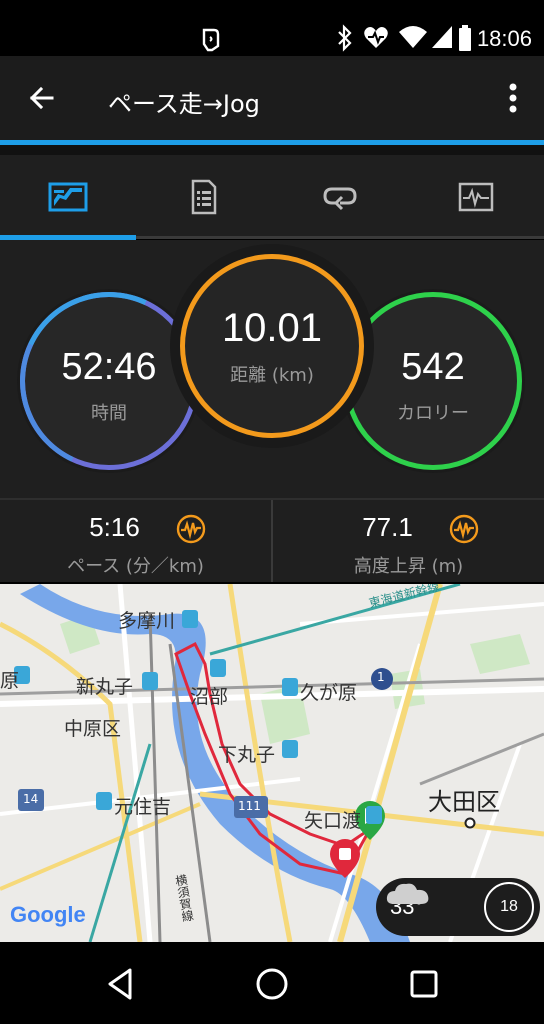 The width and height of the screenshot is (544, 1024). Describe the element at coordinates (10, 681) in the screenshot. I see `map-label-ra: 原` at that location.